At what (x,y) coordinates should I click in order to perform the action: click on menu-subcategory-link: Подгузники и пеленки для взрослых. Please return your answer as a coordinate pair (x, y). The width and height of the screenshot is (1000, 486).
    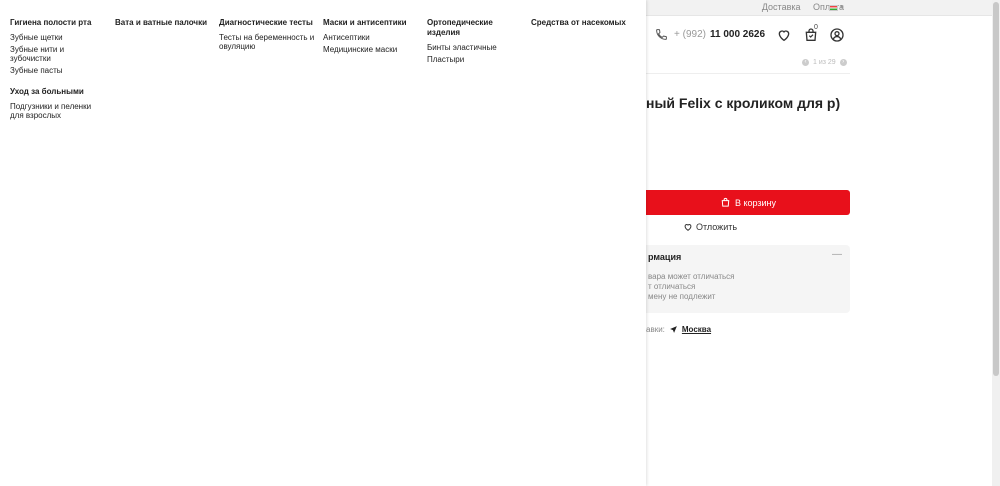
    Looking at the image, I should click on (57, 111).